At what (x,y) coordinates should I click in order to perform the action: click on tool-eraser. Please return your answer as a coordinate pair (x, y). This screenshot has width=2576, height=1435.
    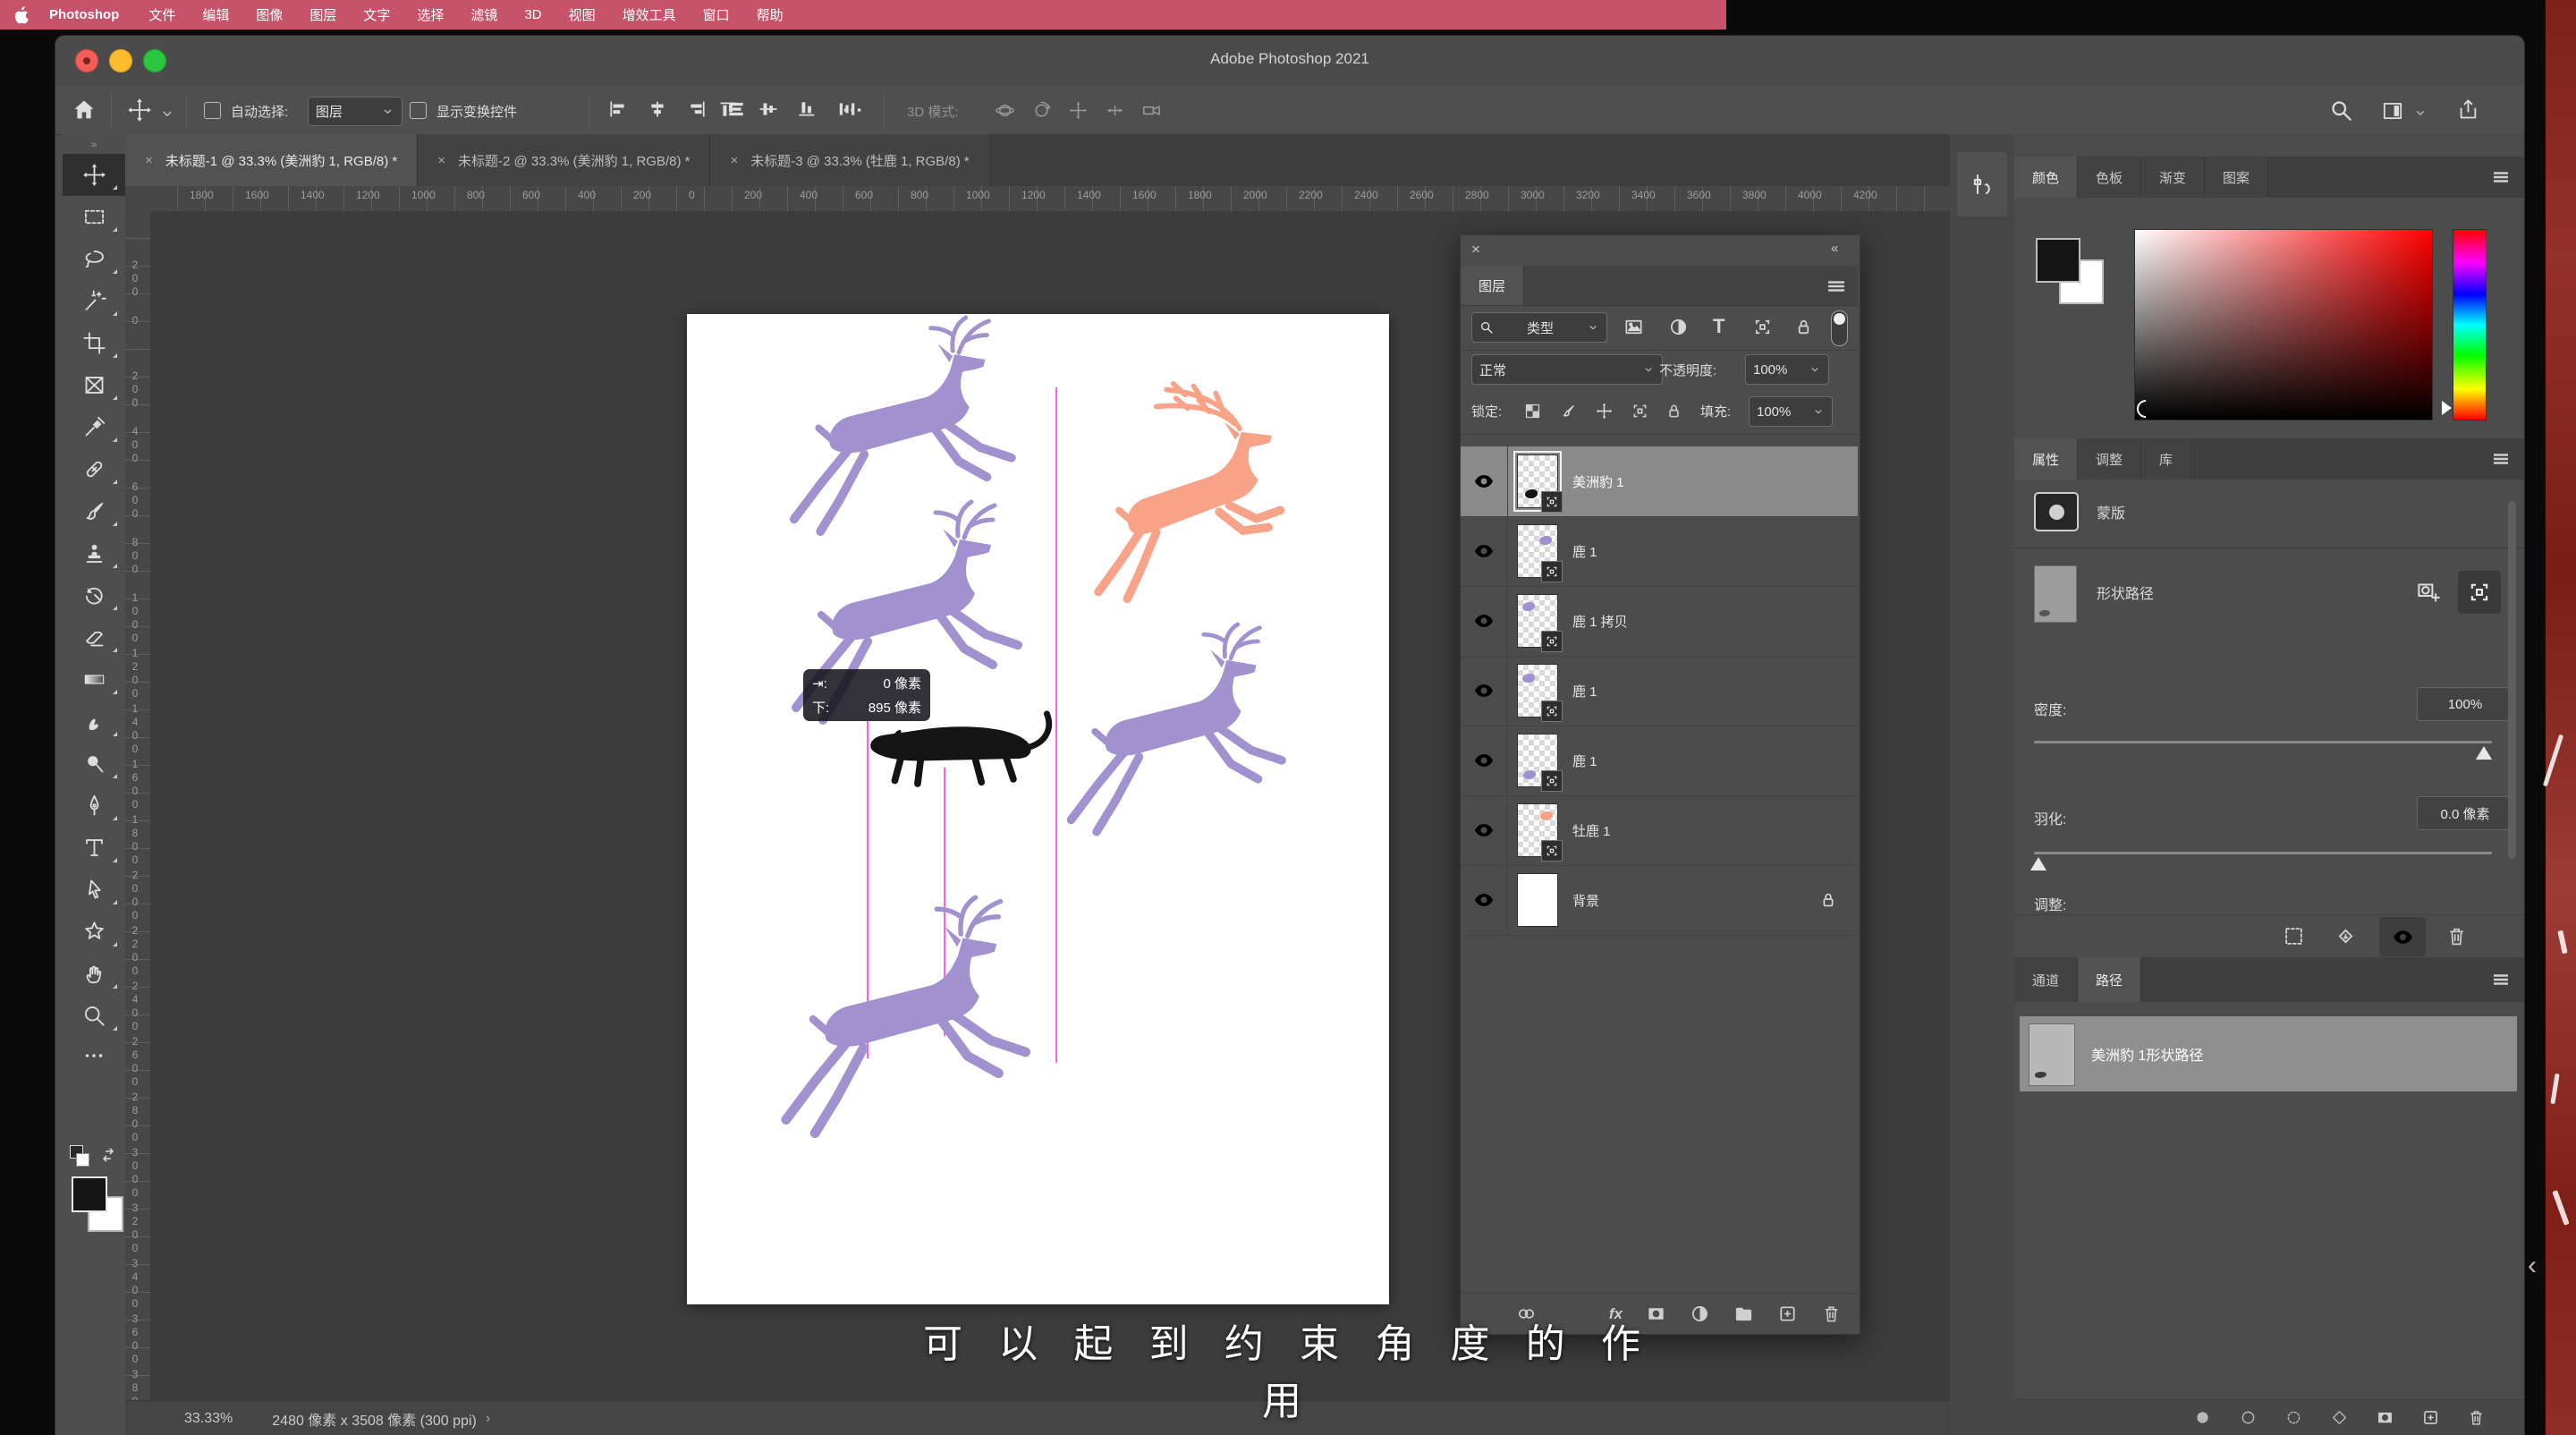
    Looking at the image, I should click on (94, 637).